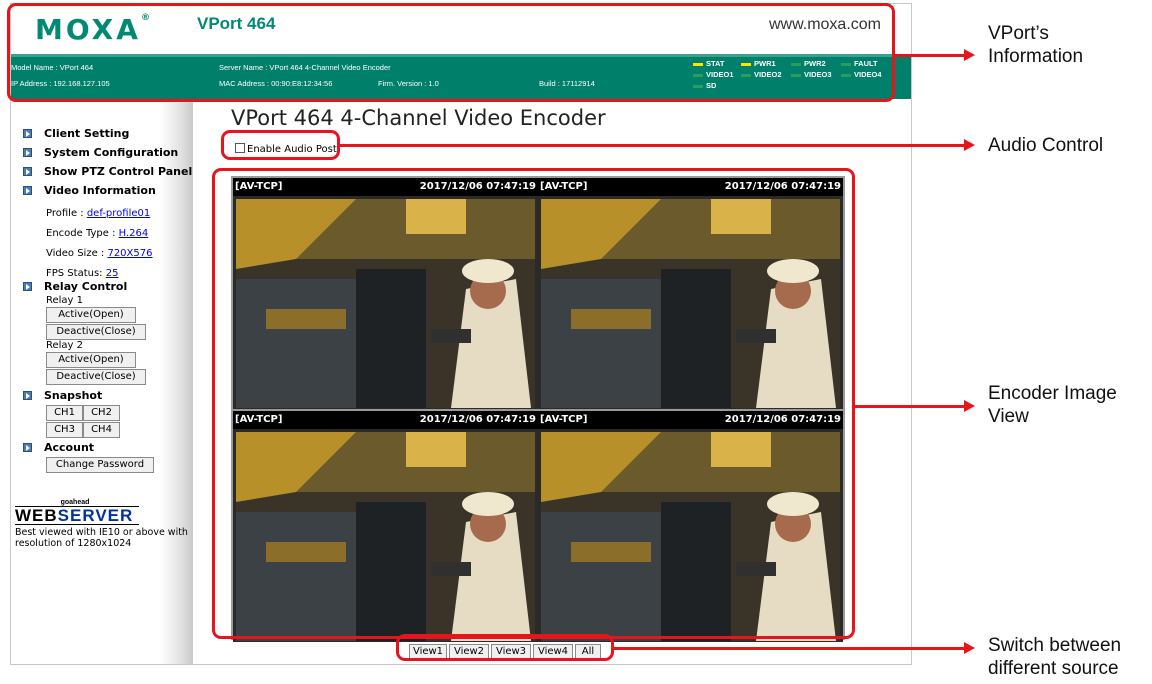  I want to click on callout-encoder-view-line2: View, so click(1008, 416).